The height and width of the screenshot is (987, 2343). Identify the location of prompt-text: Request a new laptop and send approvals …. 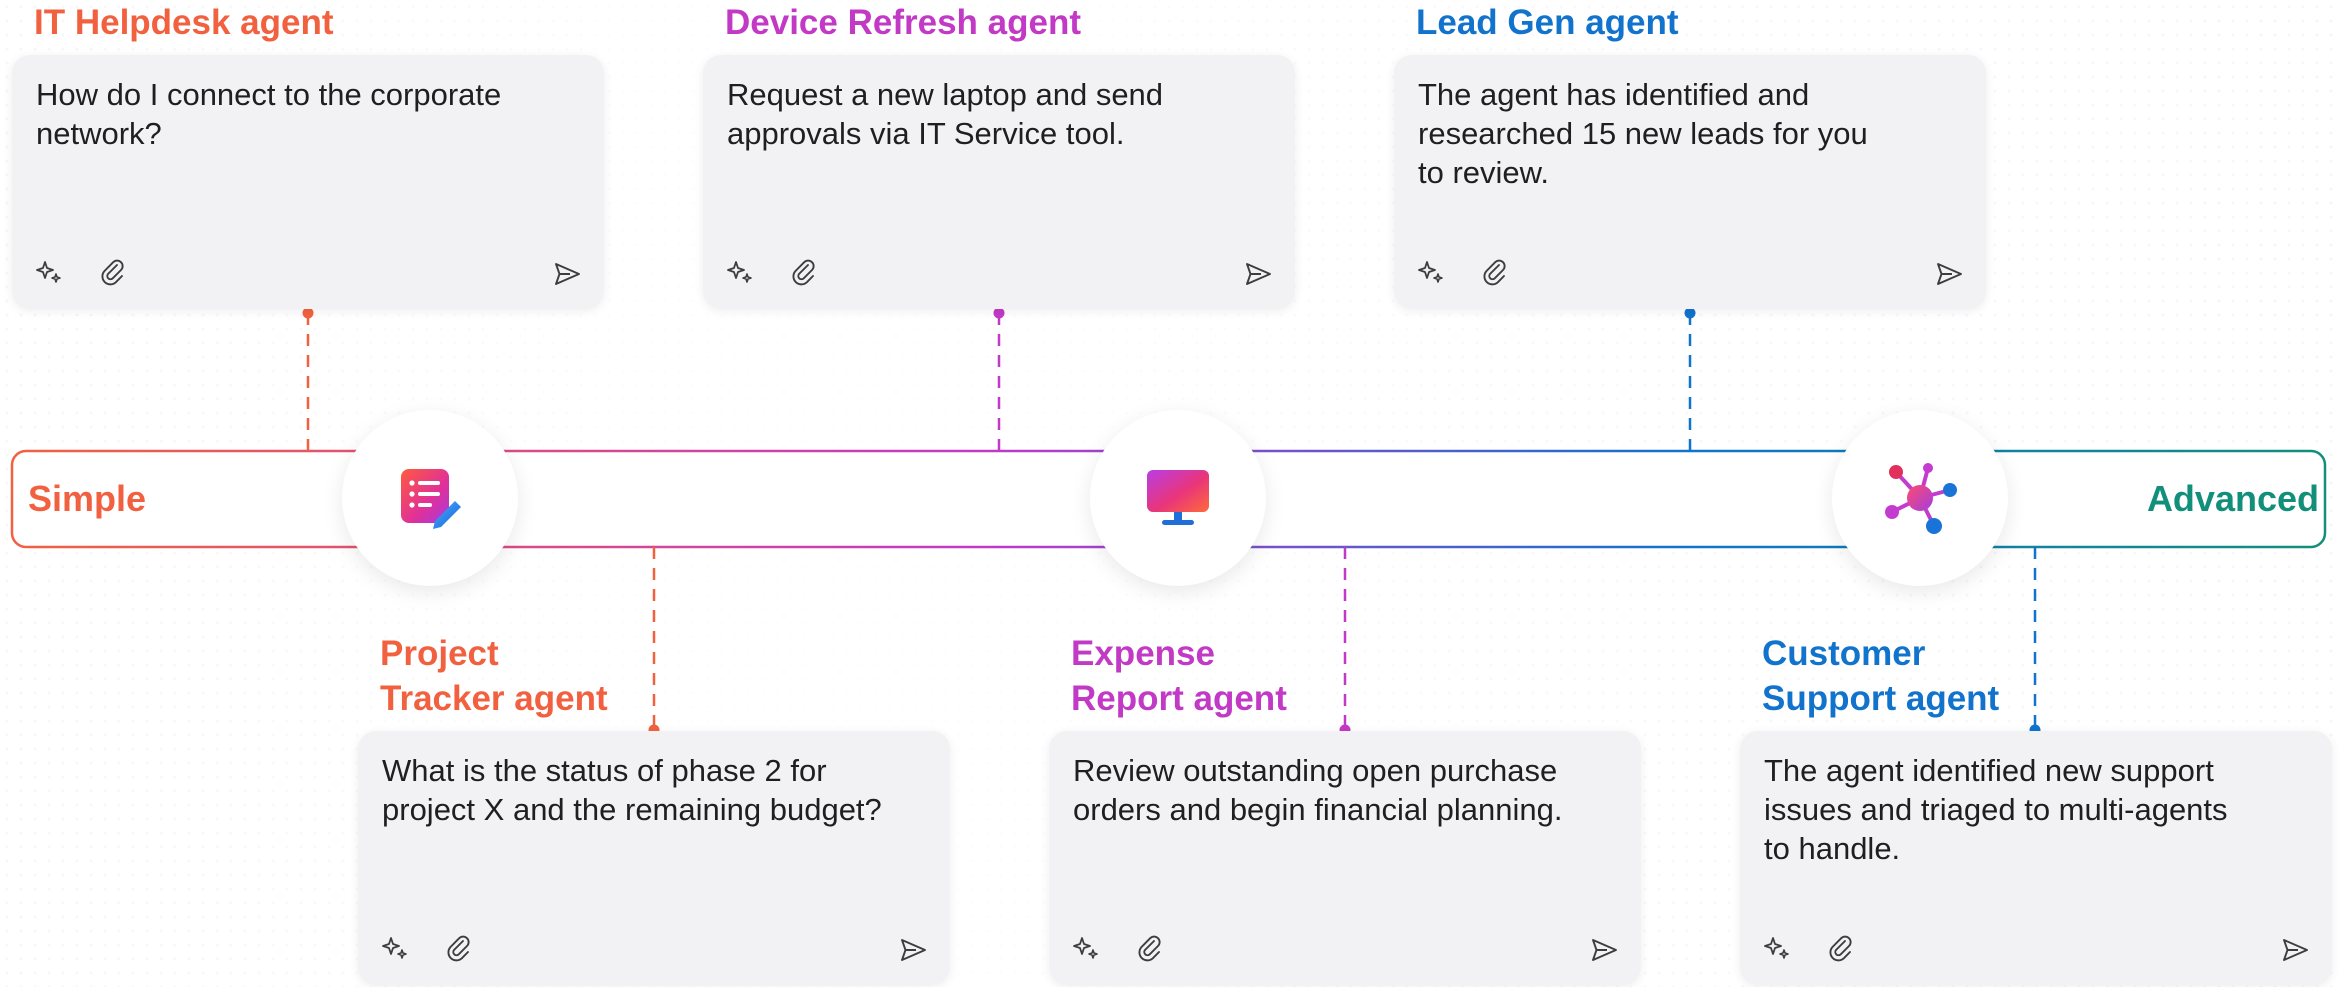
(945, 114).